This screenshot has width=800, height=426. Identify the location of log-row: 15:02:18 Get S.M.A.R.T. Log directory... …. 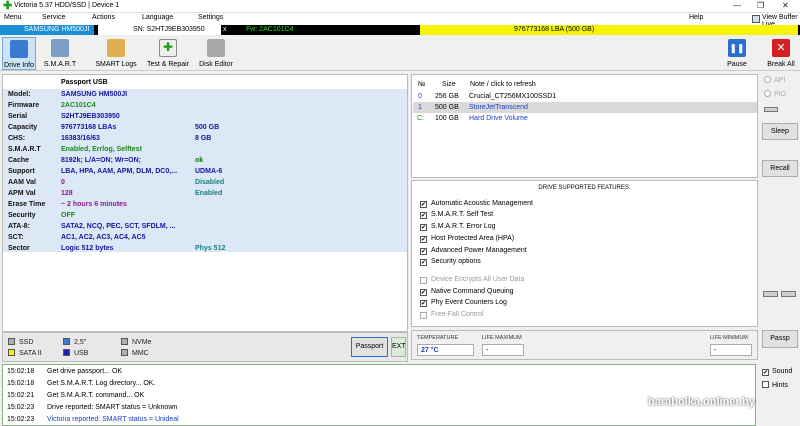
(81, 383).